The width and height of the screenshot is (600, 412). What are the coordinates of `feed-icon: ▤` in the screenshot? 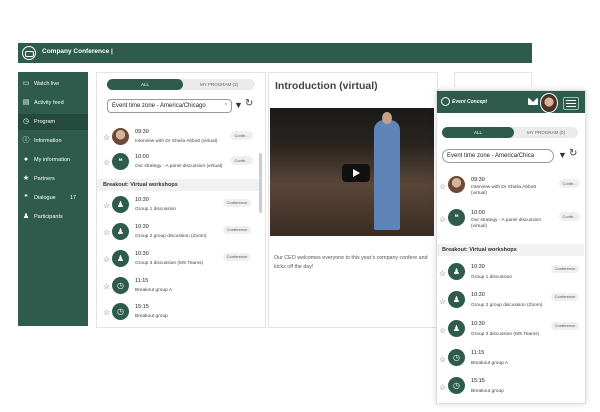 It's located at (26, 102).